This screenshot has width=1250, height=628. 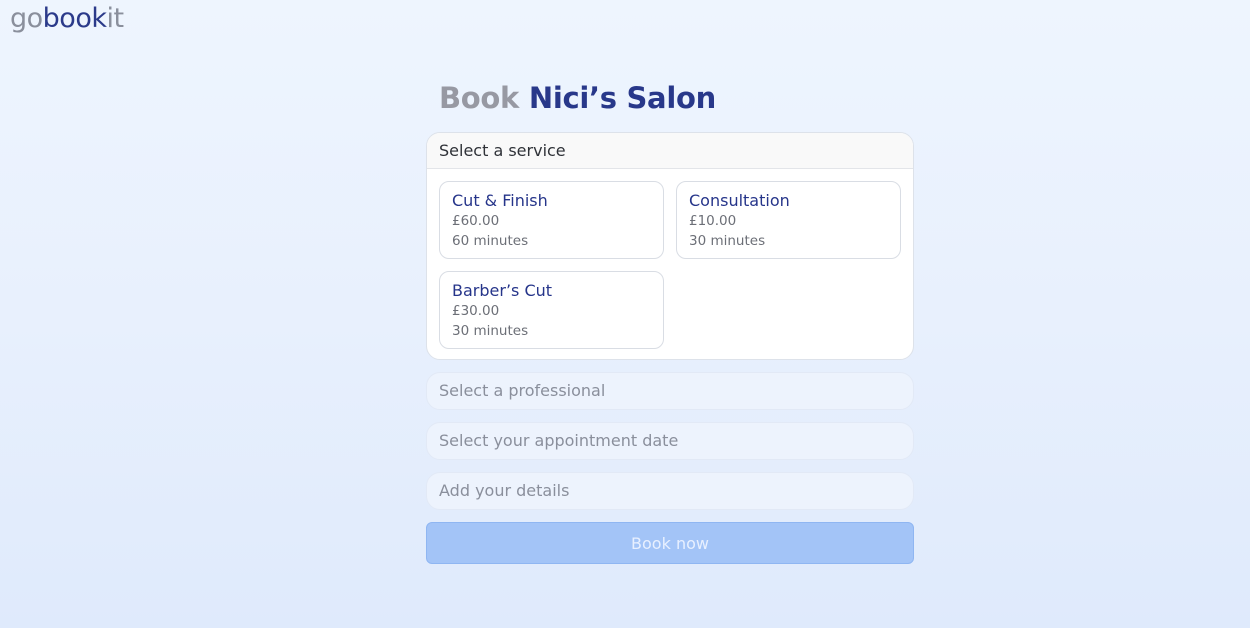 What do you see at coordinates (670, 441) in the screenshot?
I see `select-date-step: Select your appointment date` at bounding box center [670, 441].